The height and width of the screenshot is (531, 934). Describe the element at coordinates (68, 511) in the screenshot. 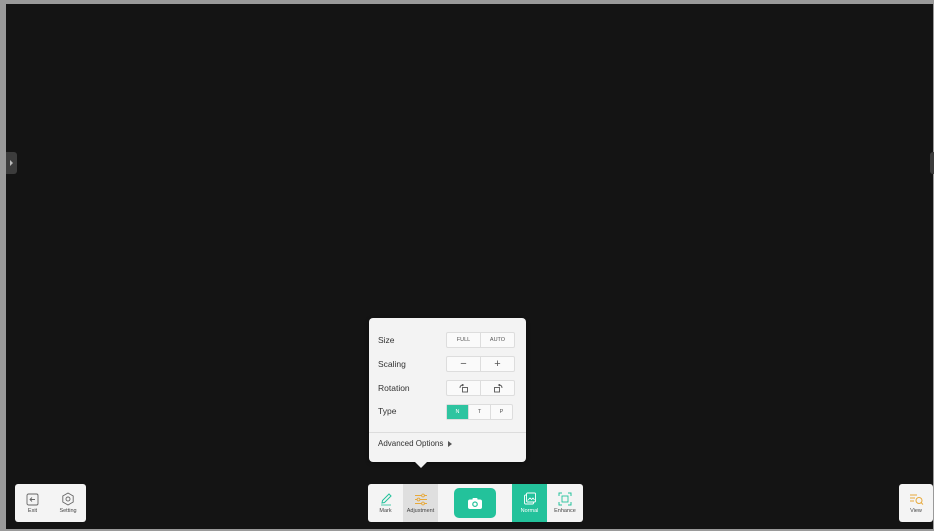

I see `setting-label: Setting` at that location.